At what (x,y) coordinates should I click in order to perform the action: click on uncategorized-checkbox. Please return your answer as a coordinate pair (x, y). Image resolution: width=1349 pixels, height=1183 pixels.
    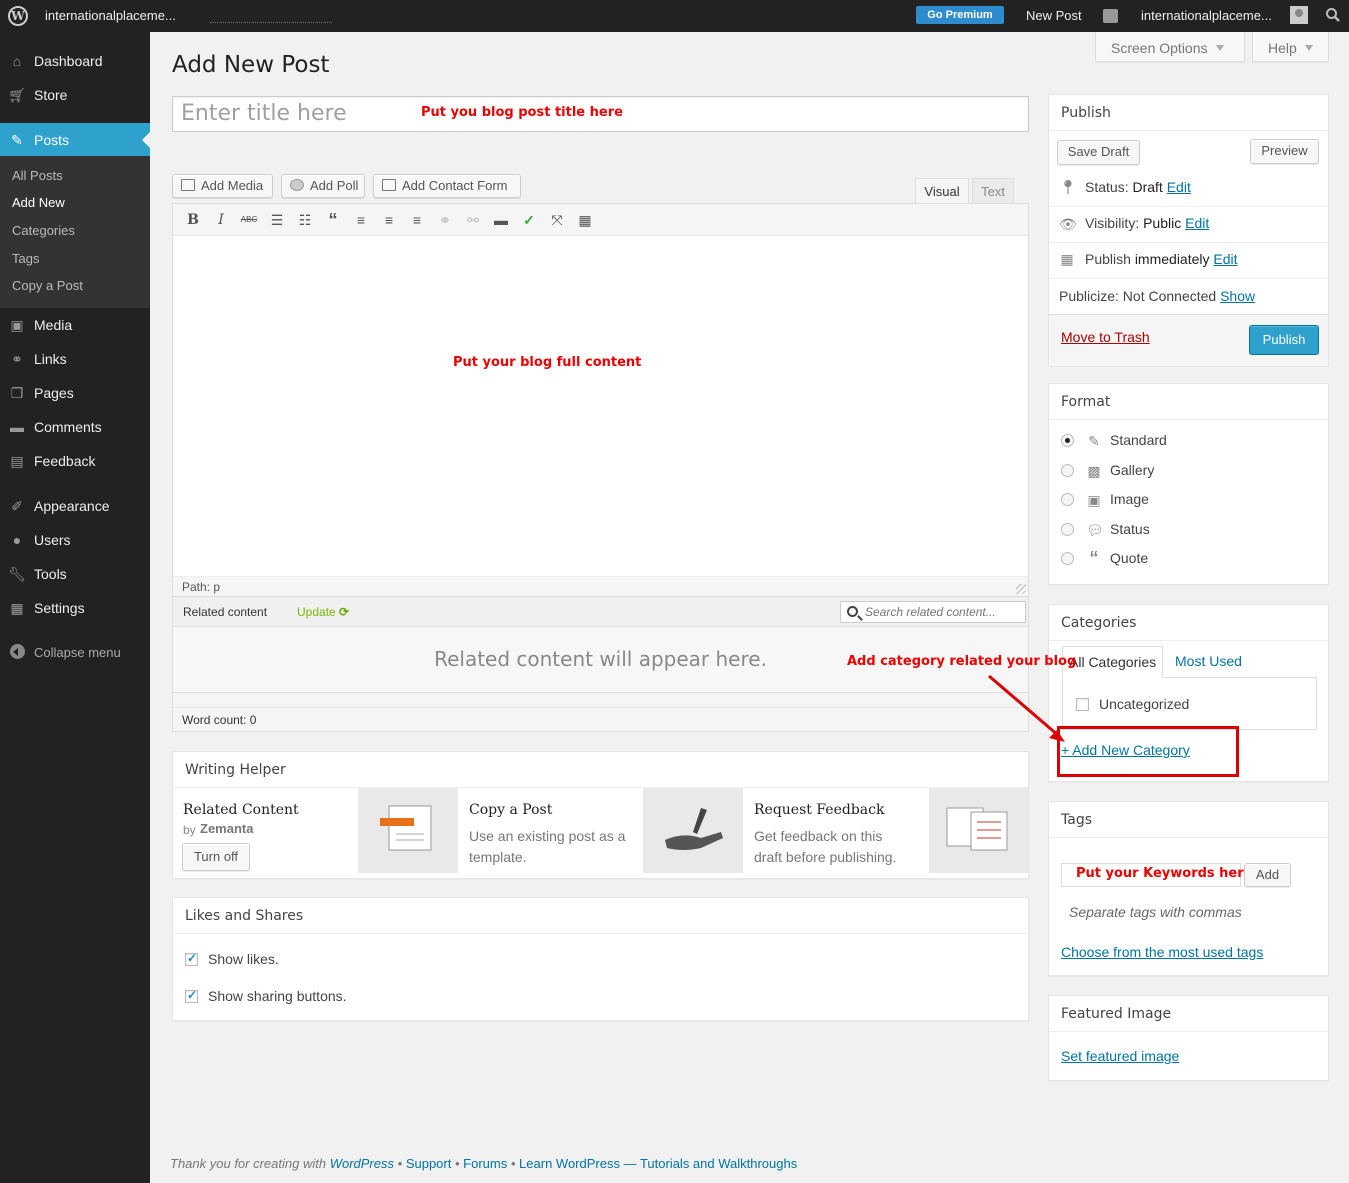
    Looking at the image, I should click on (1082, 704).